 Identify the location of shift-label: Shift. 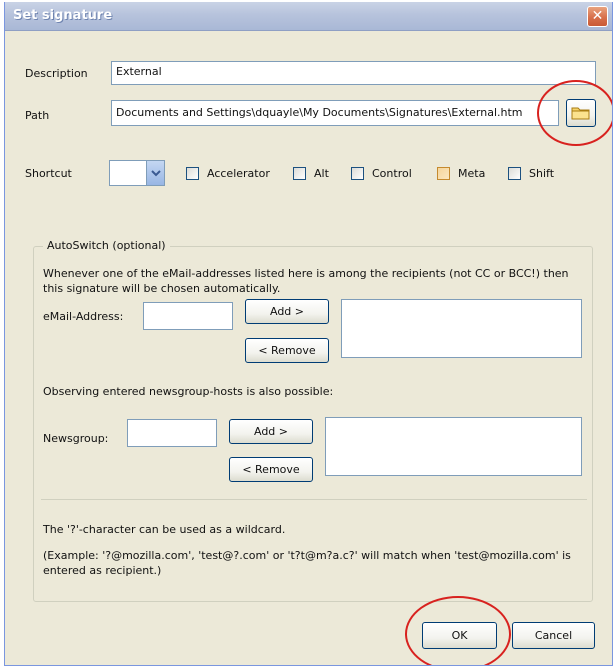
(542, 173).